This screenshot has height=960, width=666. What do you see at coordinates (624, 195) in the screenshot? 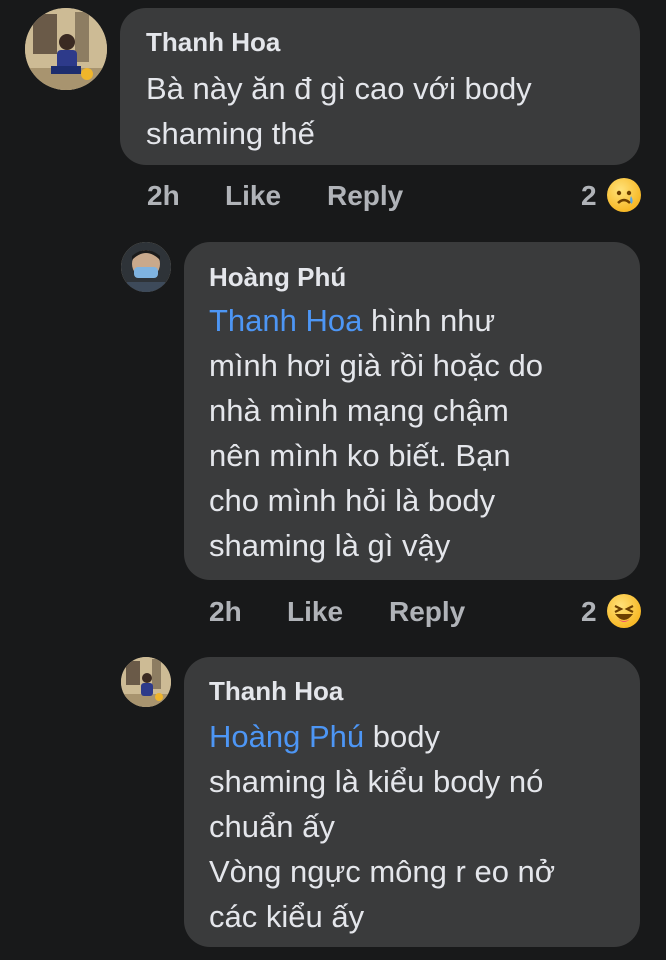
I see `sad-emoji-icon` at bounding box center [624, 195].